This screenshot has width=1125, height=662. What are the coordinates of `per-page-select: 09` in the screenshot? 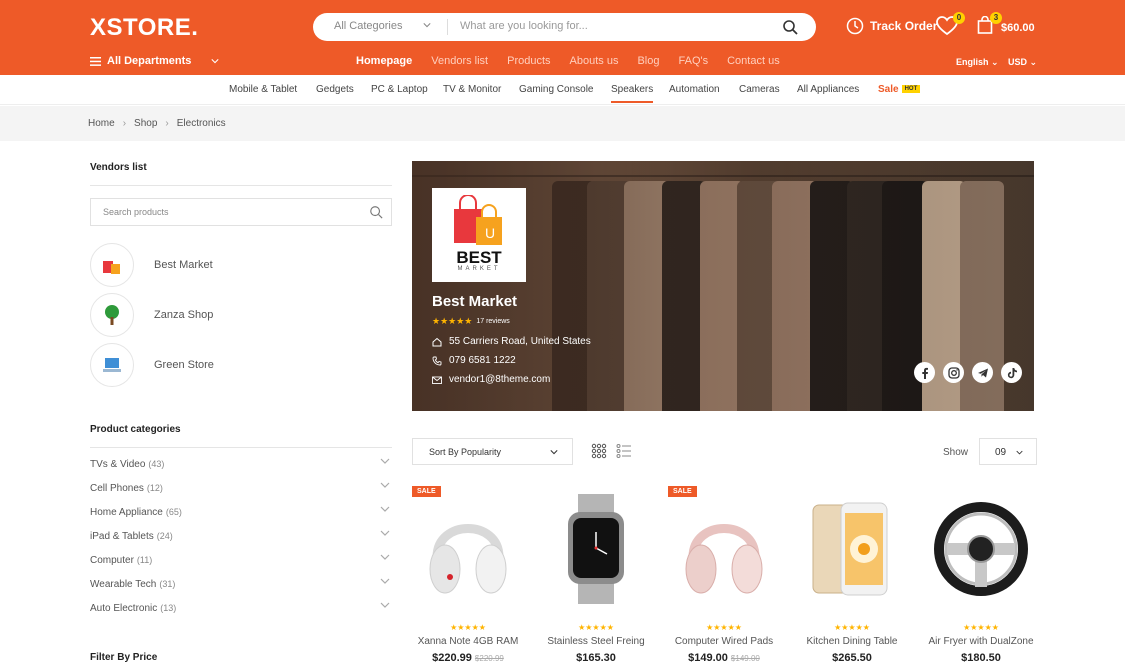 It's located at (1008, 451).